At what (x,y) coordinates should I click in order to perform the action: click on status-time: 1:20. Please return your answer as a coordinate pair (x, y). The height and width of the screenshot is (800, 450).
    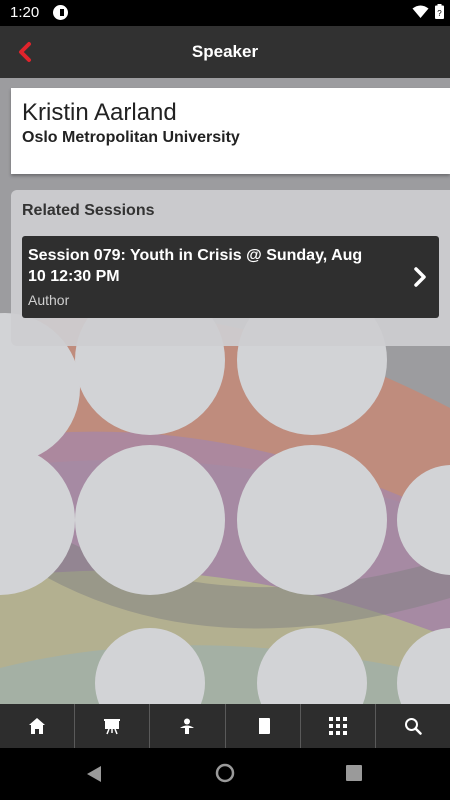
    Looking at the image, I should click on (25, 12).